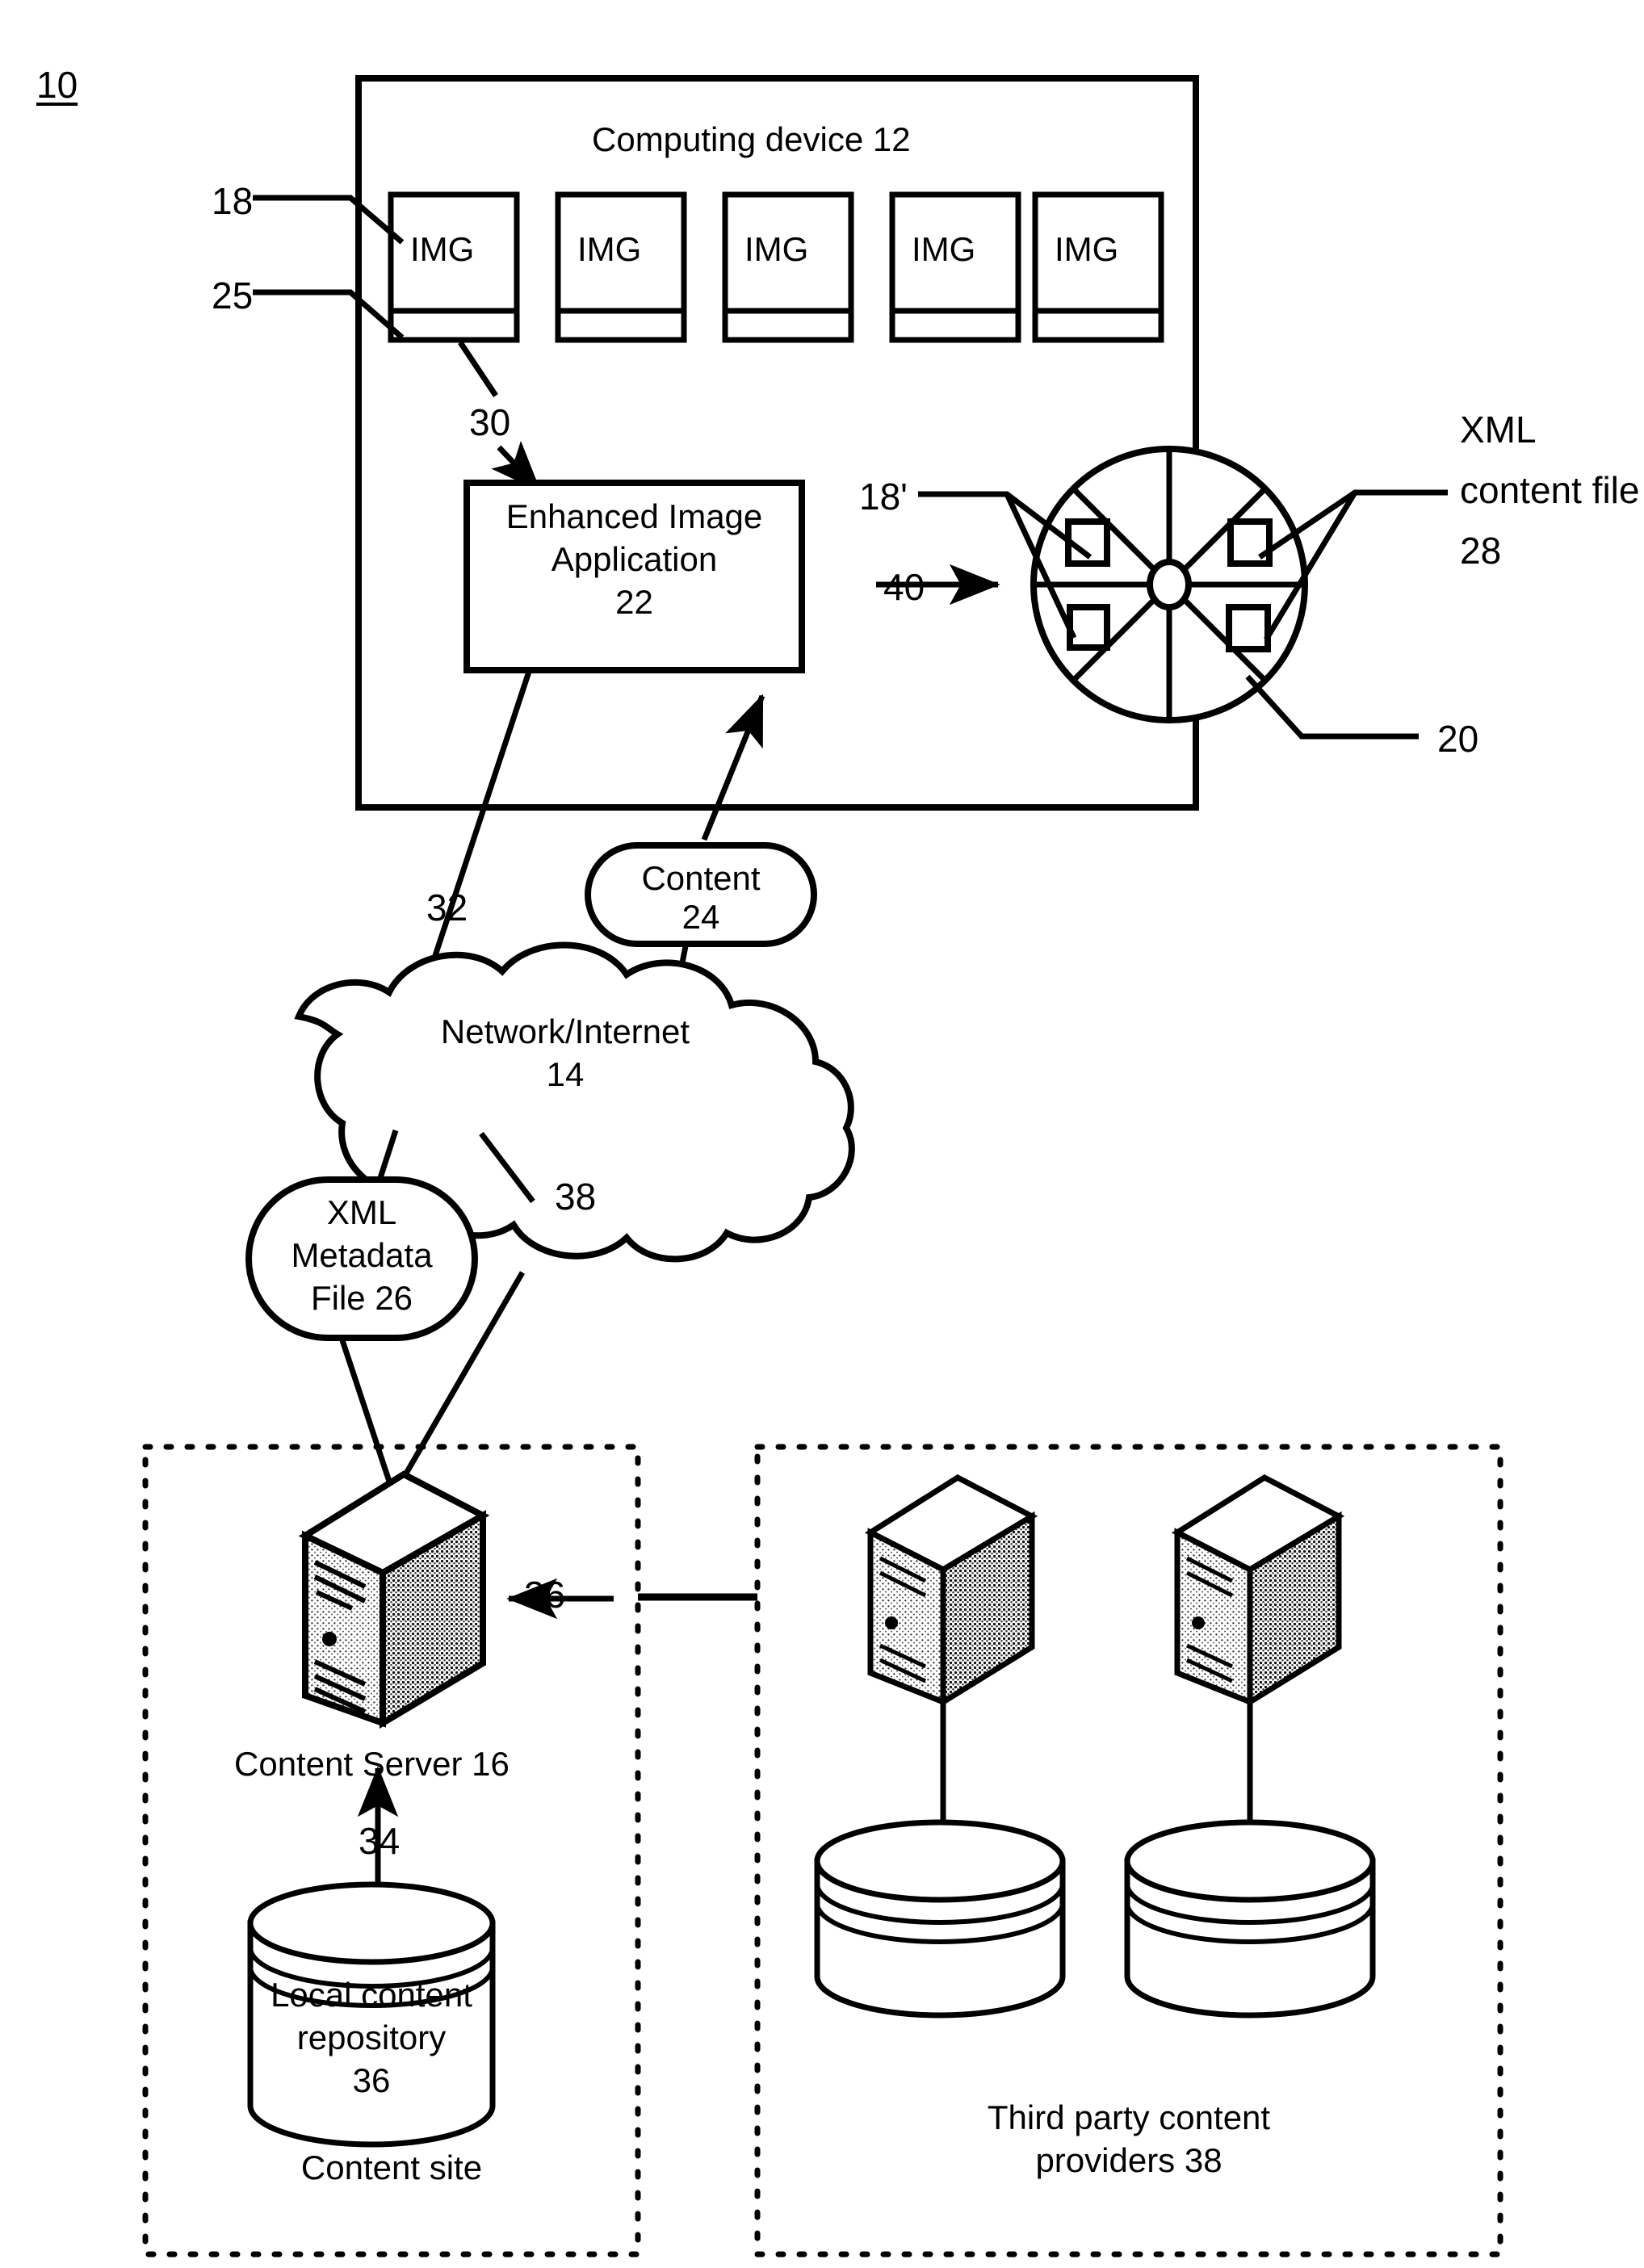 The image size is (1644, 2268). Describe the element at coordinates (1458, 739) in the screenshot. I see `ref-20: 20` at that location.